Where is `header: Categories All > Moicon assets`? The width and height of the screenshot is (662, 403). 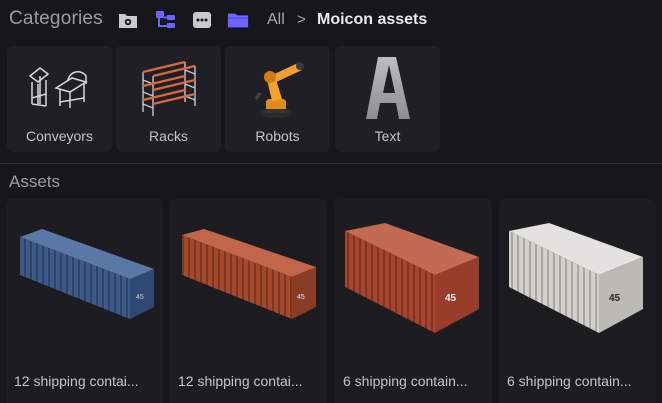 header: Categories All > Moicon assets is located at coordinates (331, 20).